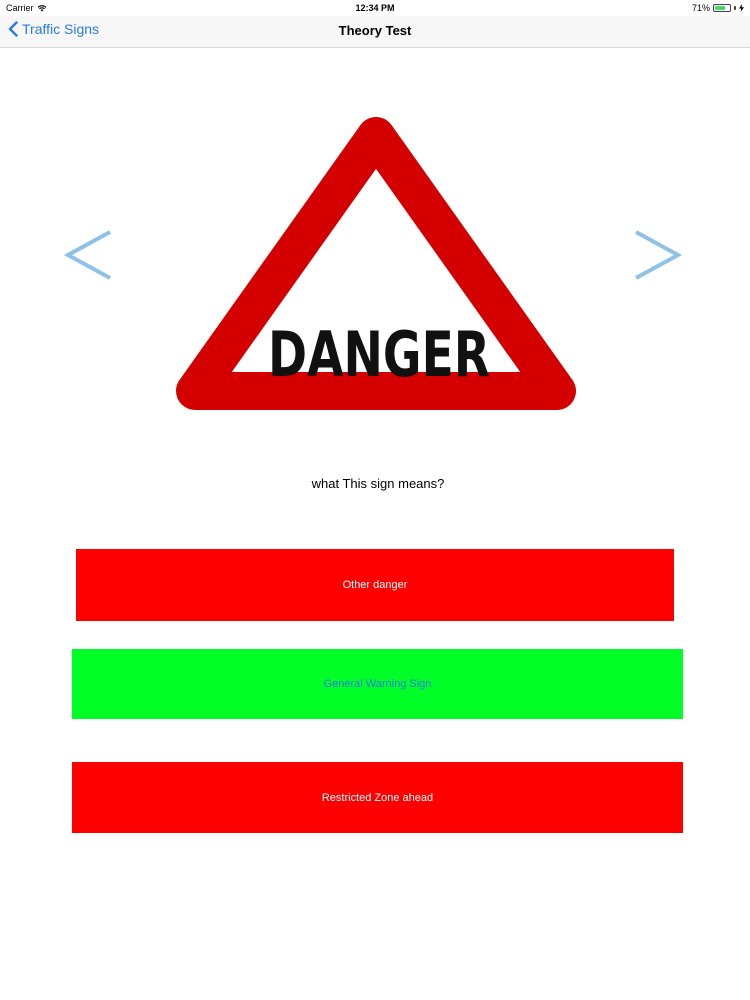 The height and width of the screenshot is (1000, 750). I want to click on battery-tip, so click(735, 8).